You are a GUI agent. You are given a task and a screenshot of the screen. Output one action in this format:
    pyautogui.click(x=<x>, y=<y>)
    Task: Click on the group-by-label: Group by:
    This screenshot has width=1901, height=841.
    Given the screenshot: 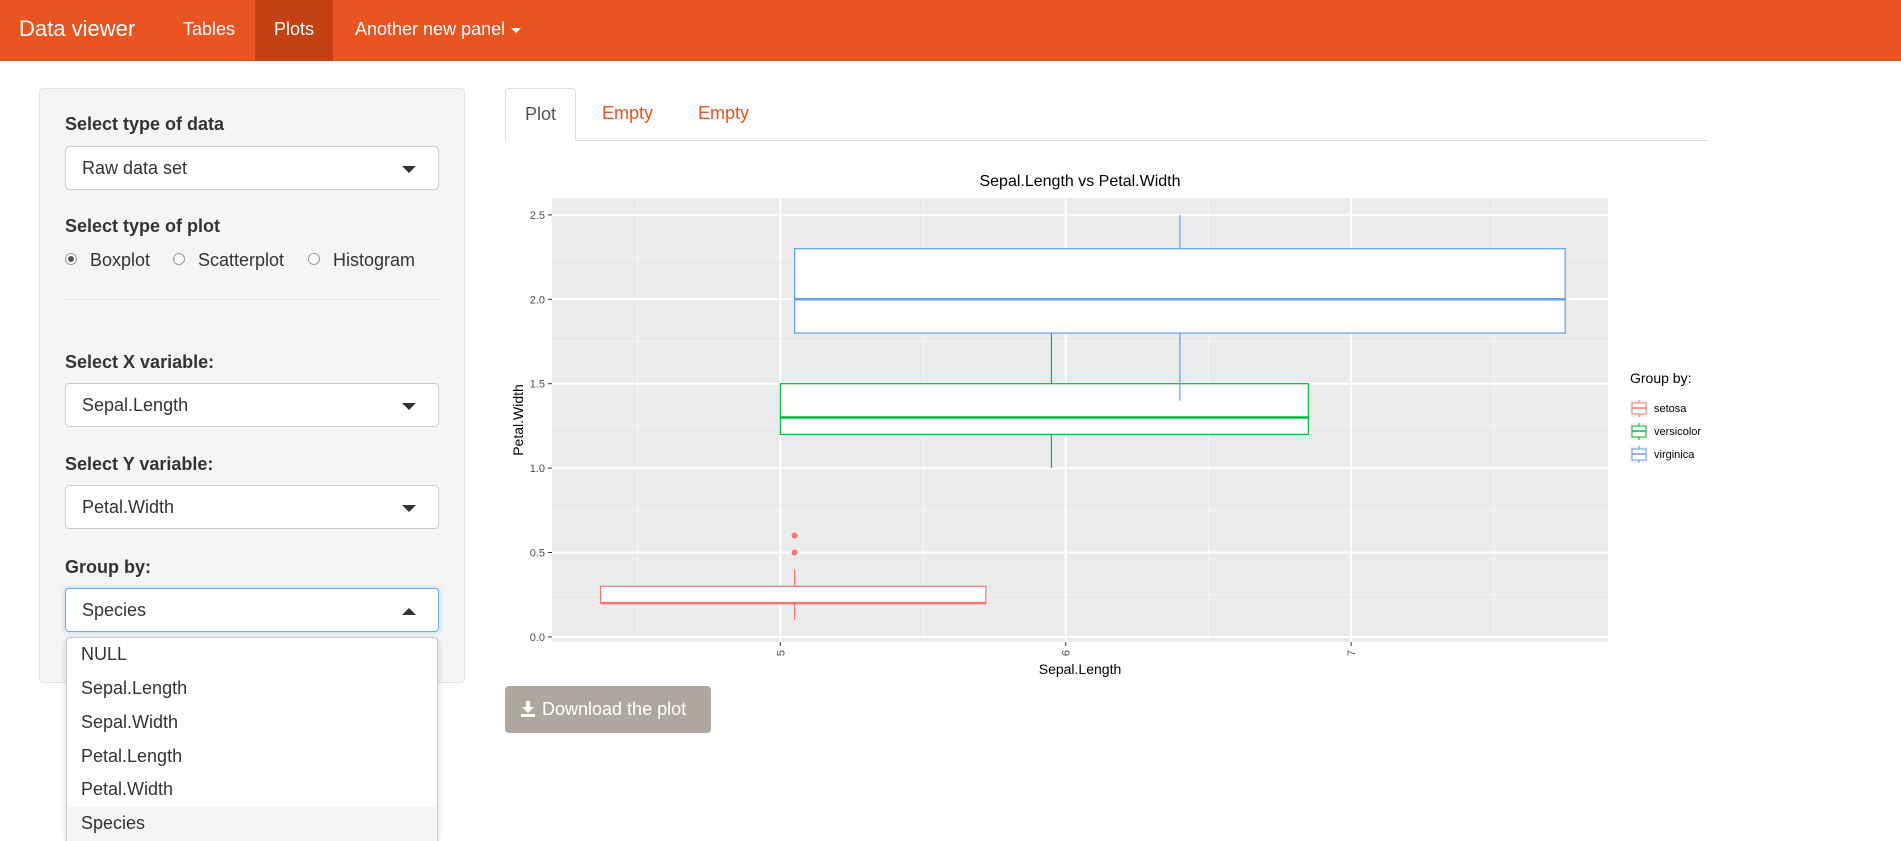 What is the action you would take?
    pyautogui.click(x=108, y=567)
    